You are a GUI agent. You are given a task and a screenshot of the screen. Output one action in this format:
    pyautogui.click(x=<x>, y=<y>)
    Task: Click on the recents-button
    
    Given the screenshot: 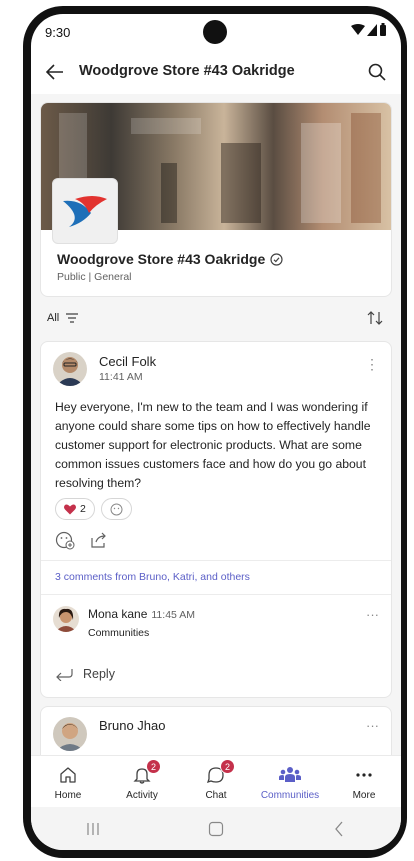 What is the action you would take?
    pyautogui.click(x=93, y=829)
    